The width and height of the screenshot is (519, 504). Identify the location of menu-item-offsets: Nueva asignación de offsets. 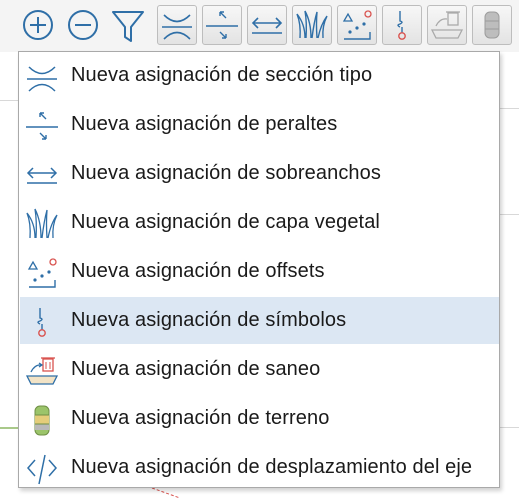
(259, 271).